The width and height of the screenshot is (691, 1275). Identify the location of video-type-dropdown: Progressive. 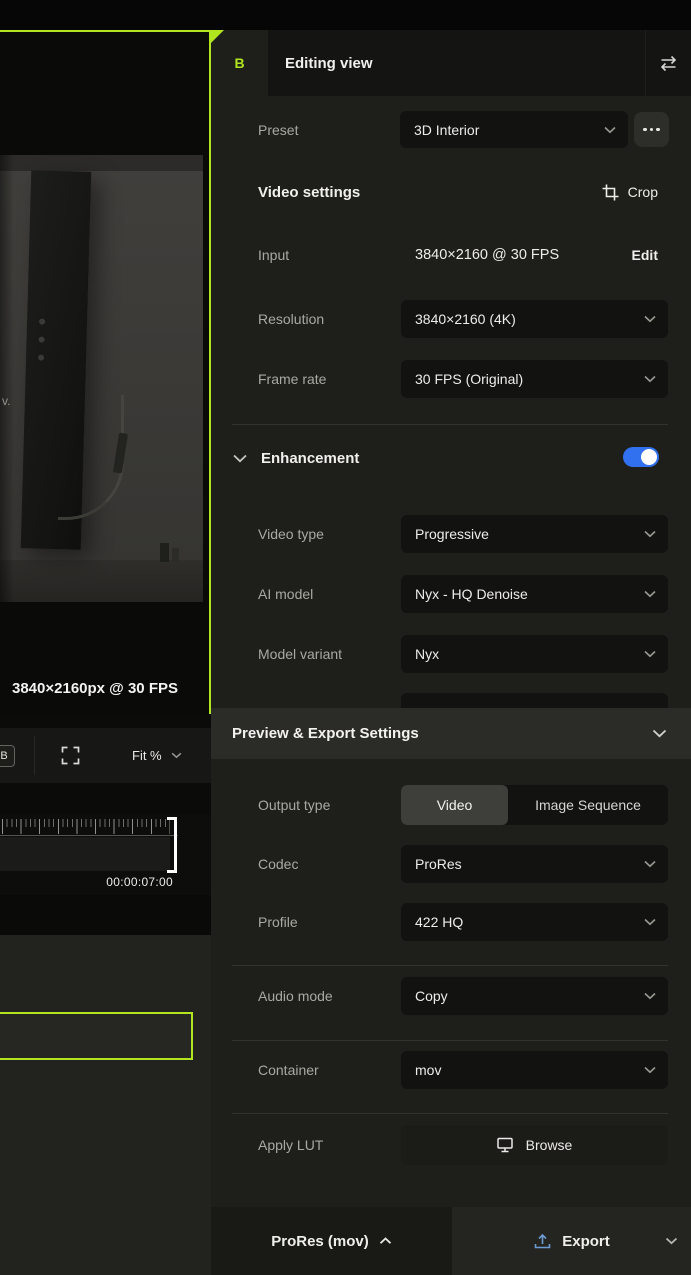
(534, 534).